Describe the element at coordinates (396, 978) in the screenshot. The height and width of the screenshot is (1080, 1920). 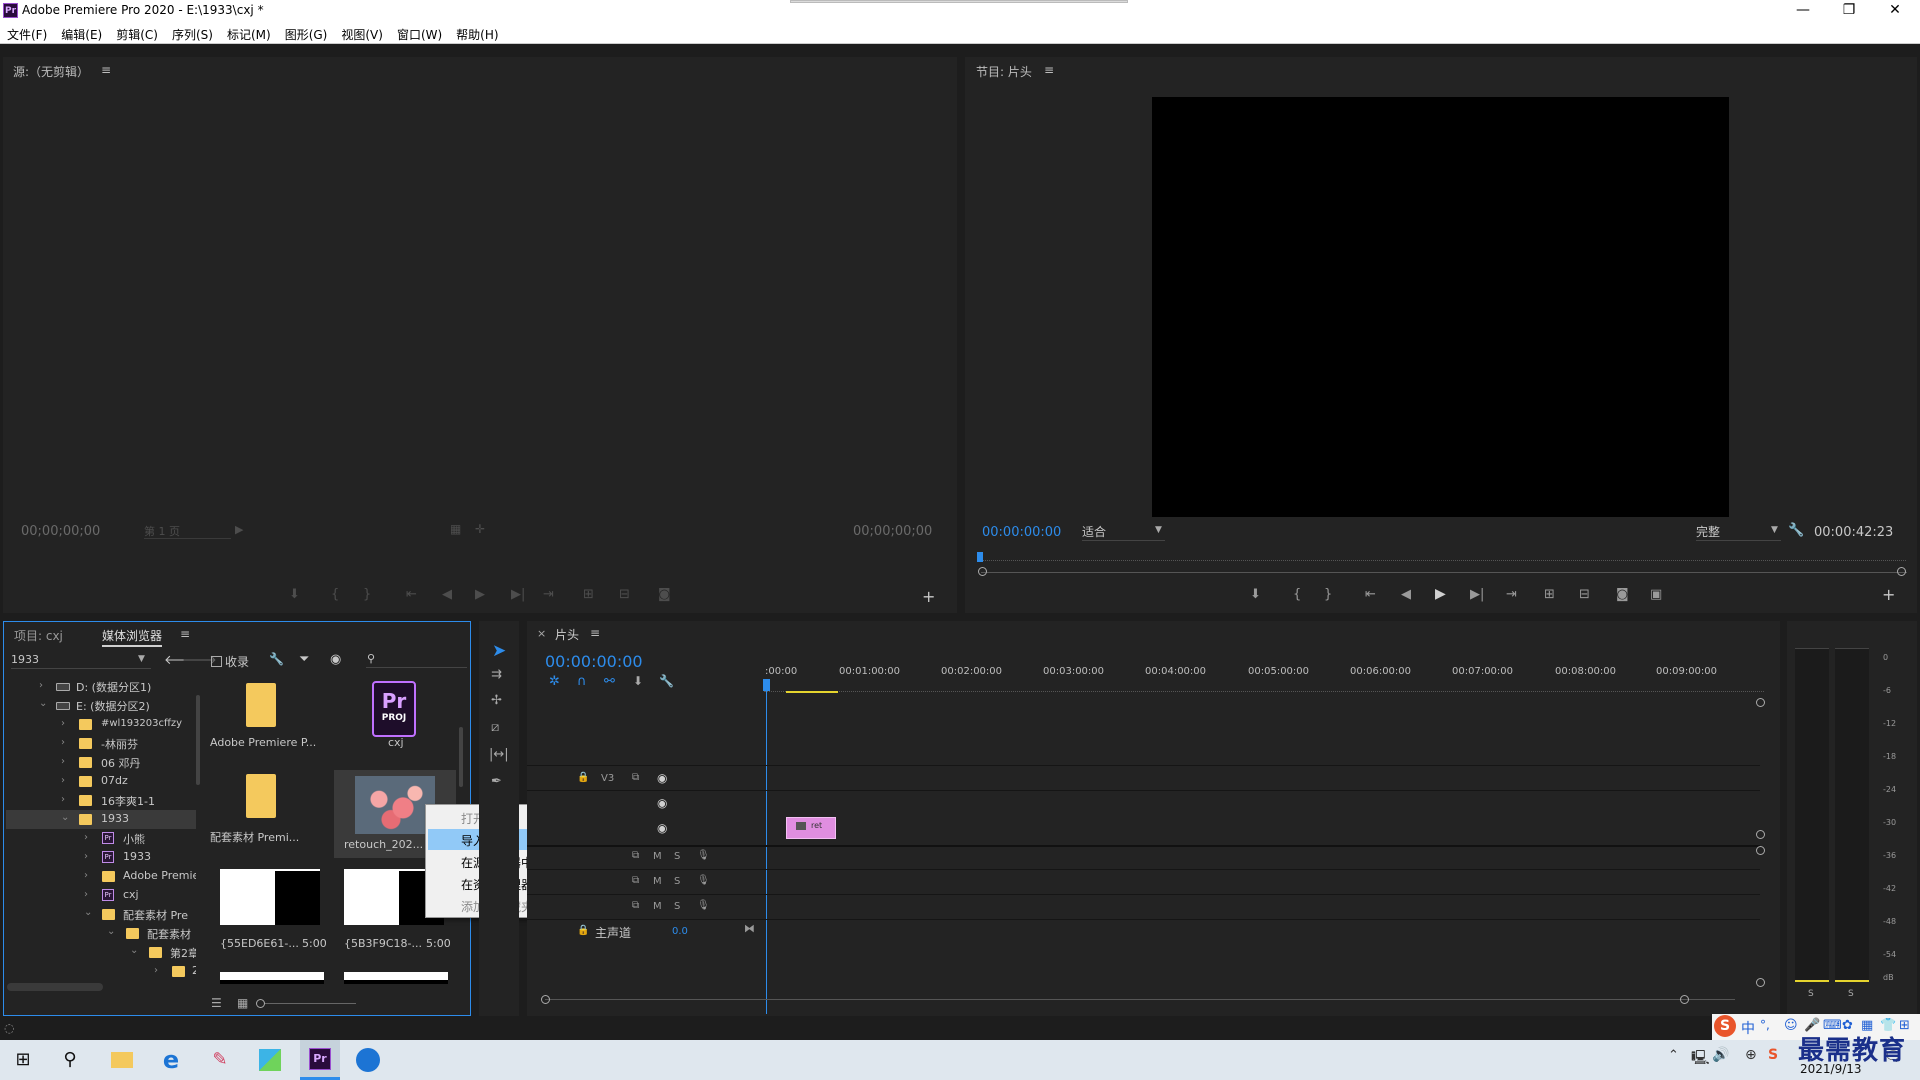
I see `thumb-video-partial` at that location.